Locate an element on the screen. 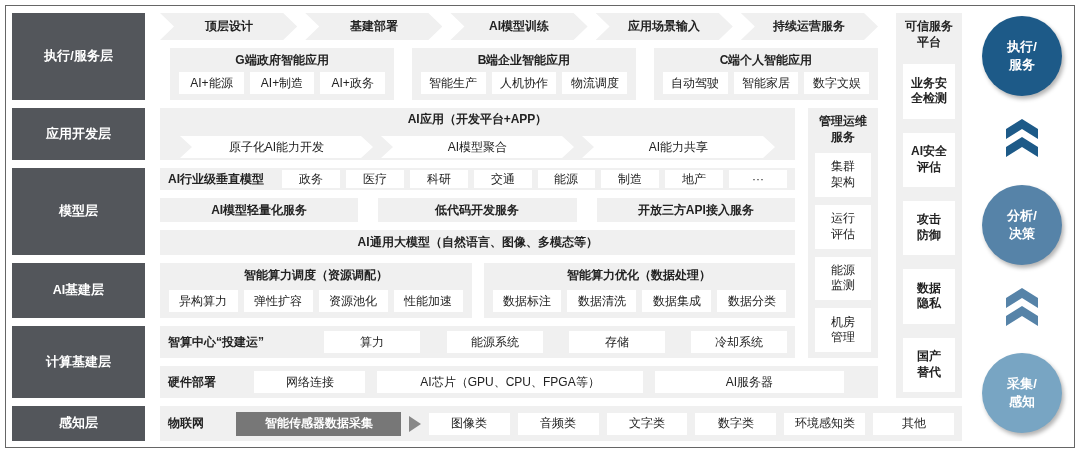  tag-label: AI+能源 is located at coordinates (211, 83).